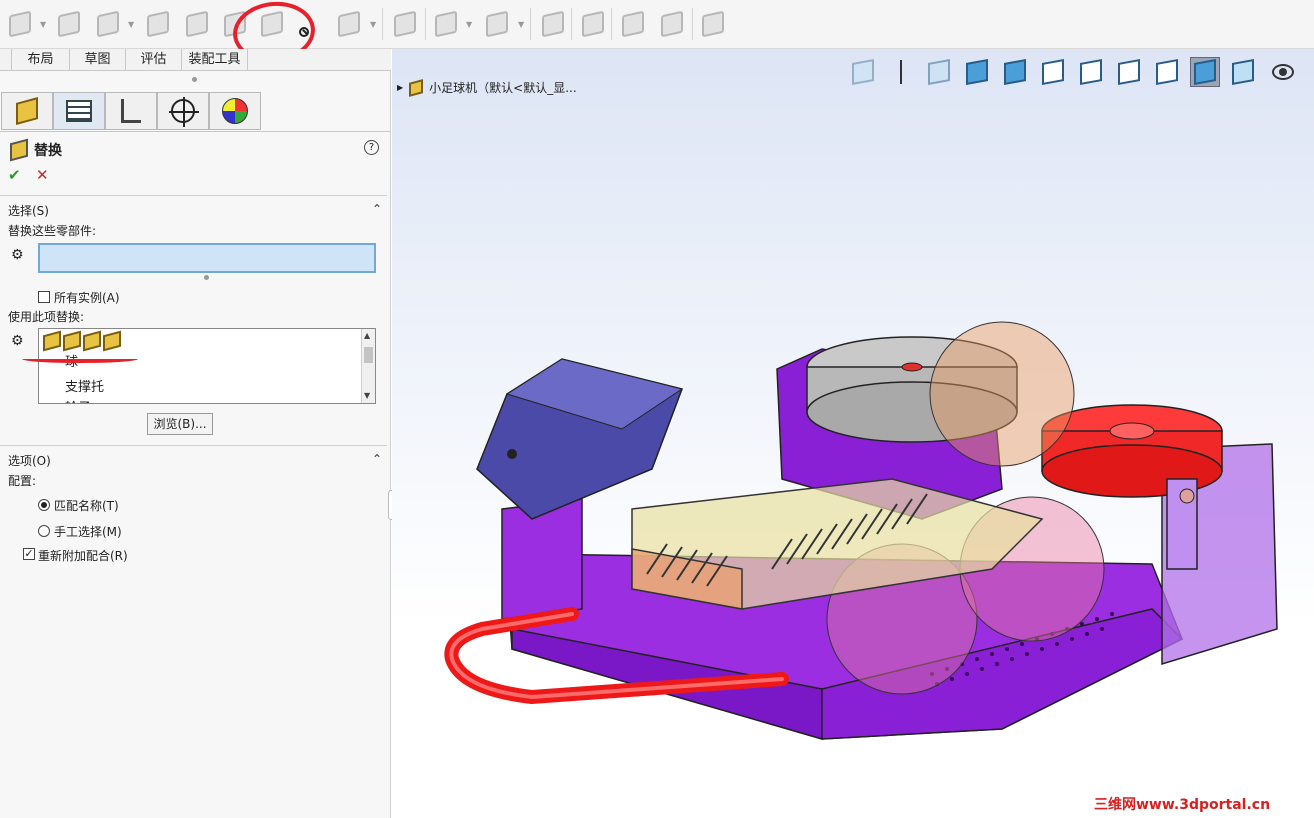  I want to click on manual-select-radio, so click(44, 531).